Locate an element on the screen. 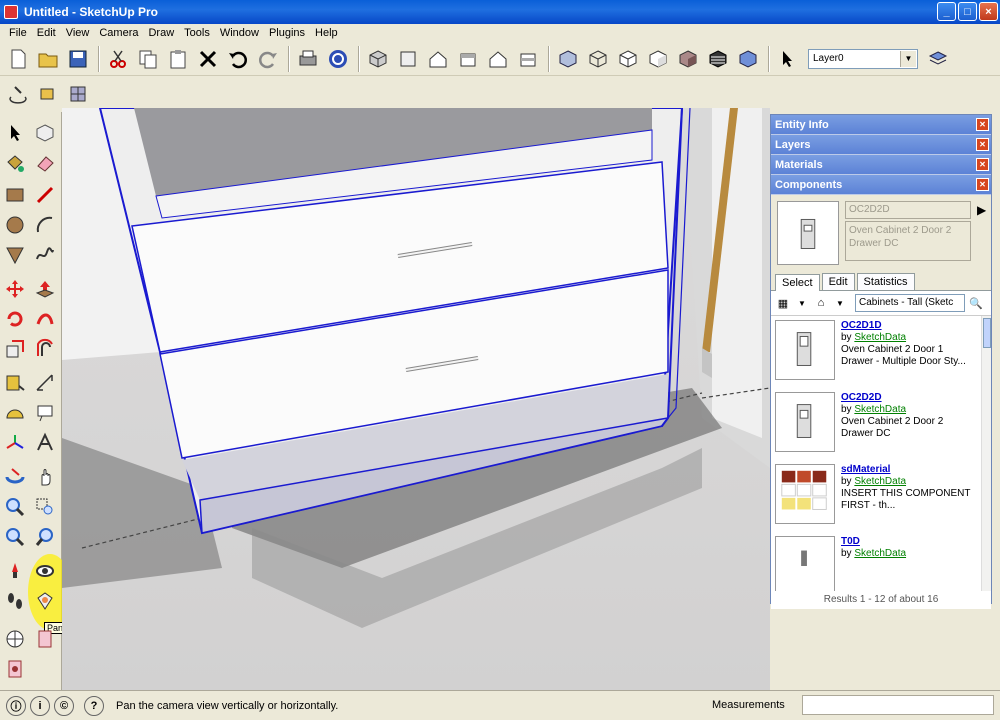 This screenshot has height=720, width=1000. menu-camera: Camera is located at coordinates (118, 33).